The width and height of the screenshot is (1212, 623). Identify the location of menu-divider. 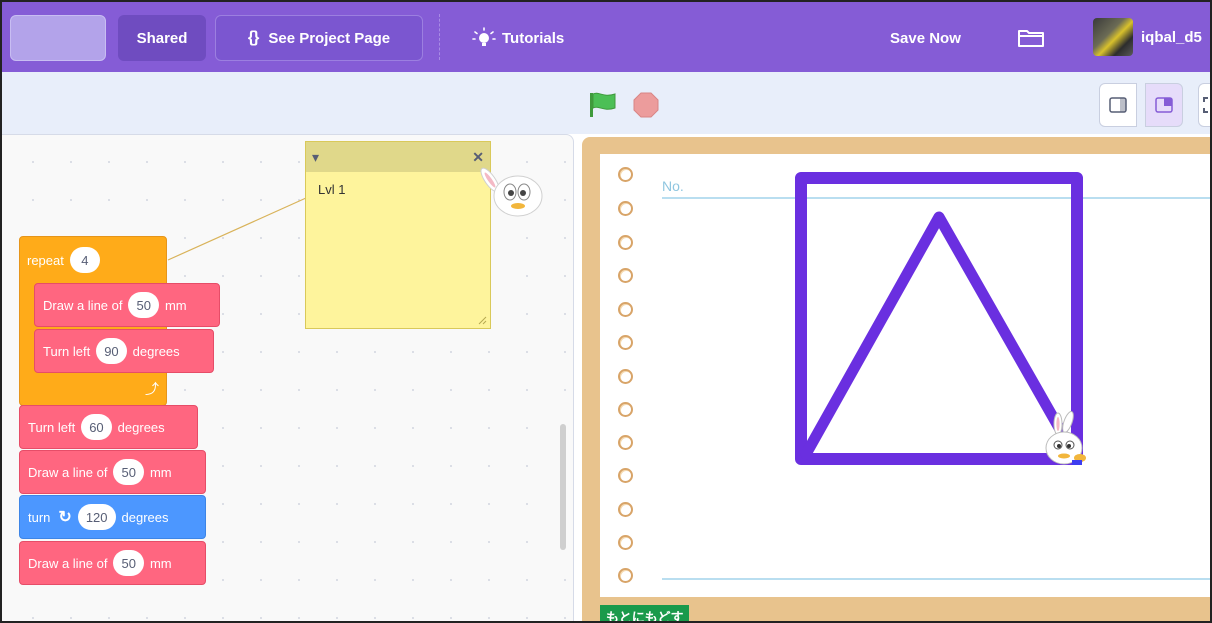
(439, 37).